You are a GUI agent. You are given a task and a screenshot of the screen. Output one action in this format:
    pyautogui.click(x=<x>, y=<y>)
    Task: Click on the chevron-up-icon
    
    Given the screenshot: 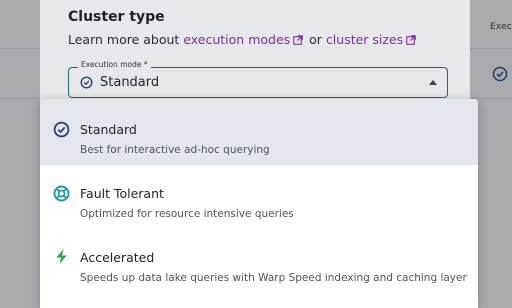 What is the action you would take?
    pyautogui.click(x=433, y=82)
    